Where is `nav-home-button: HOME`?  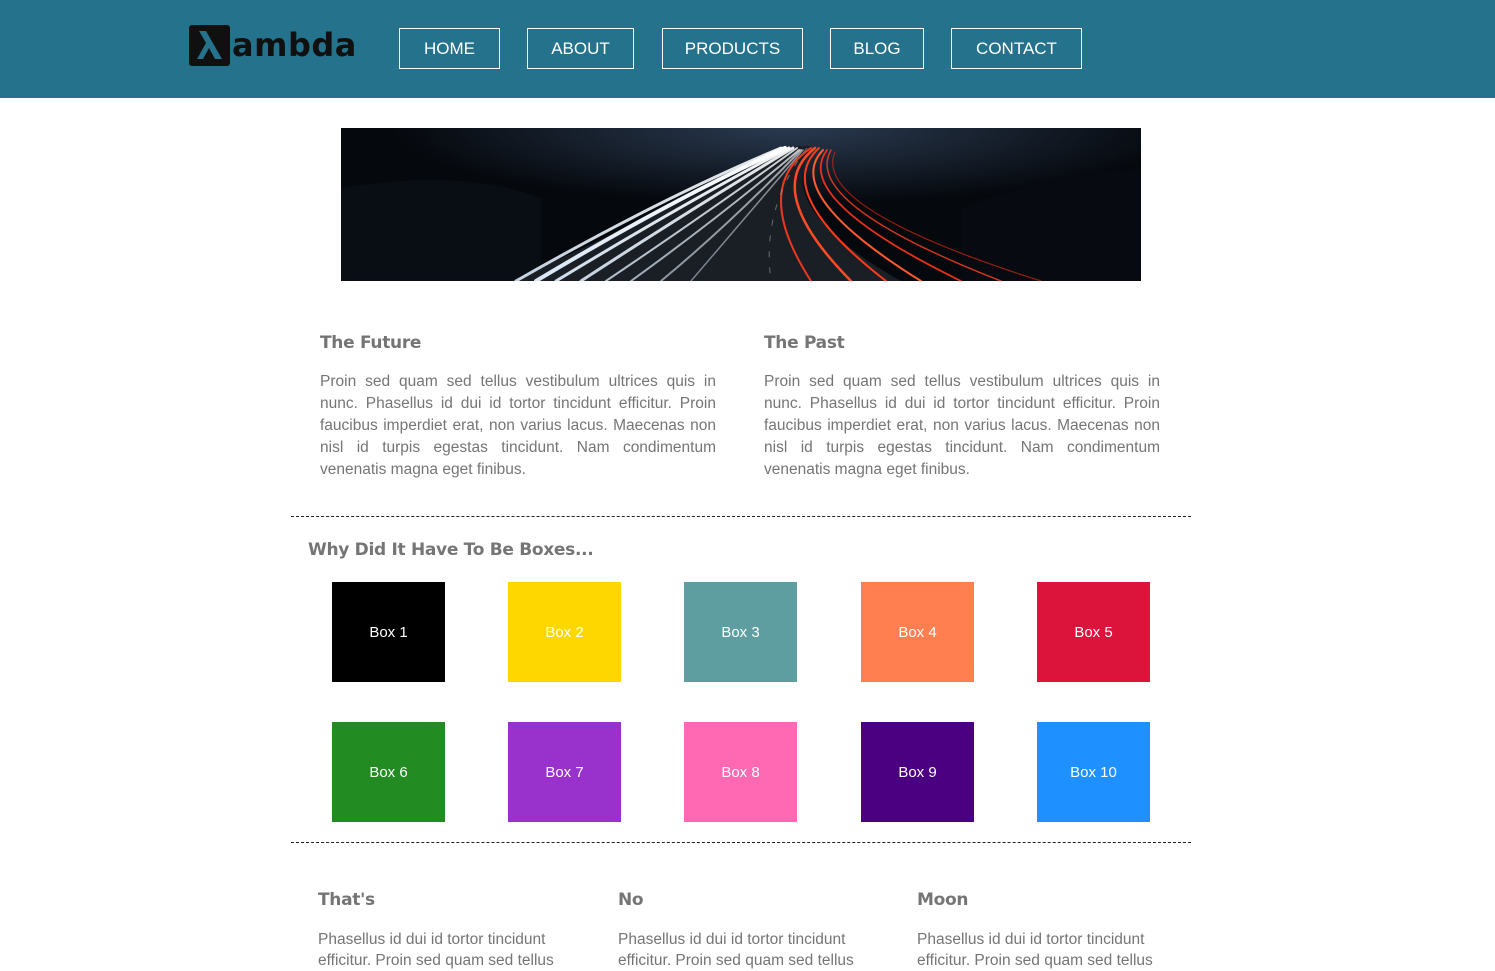
nav-home-button: HOME is located at coordinates (449, 48).